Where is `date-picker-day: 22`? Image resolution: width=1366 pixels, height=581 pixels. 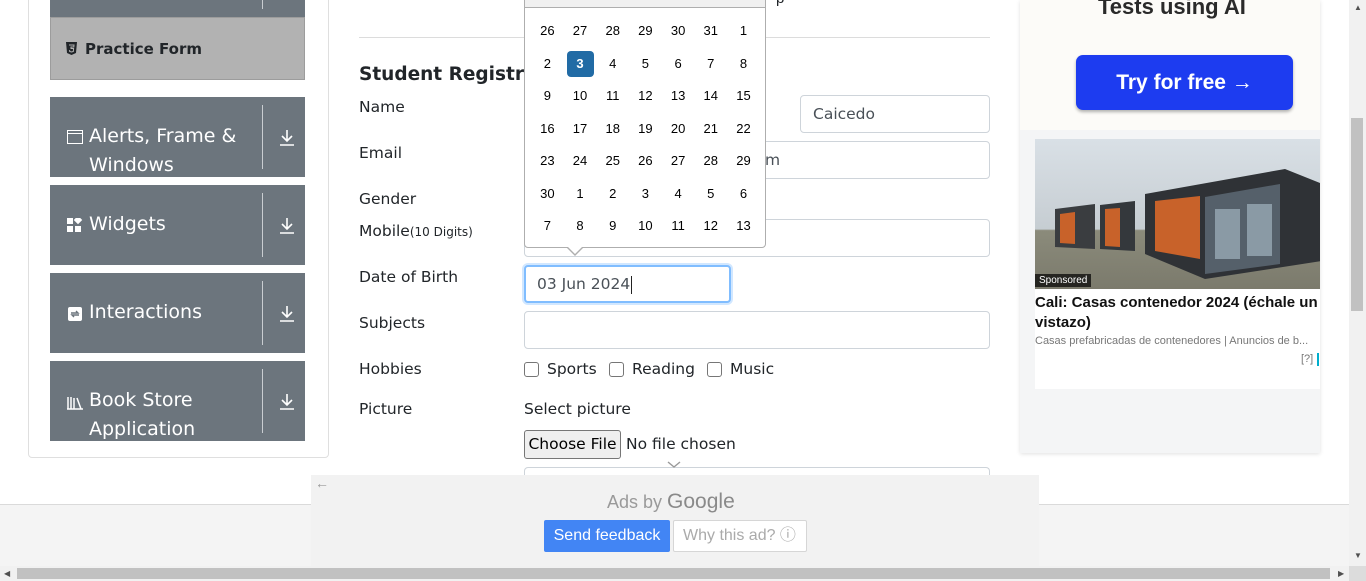
date-picker-day: 22 is located at coordinates (743, 129).